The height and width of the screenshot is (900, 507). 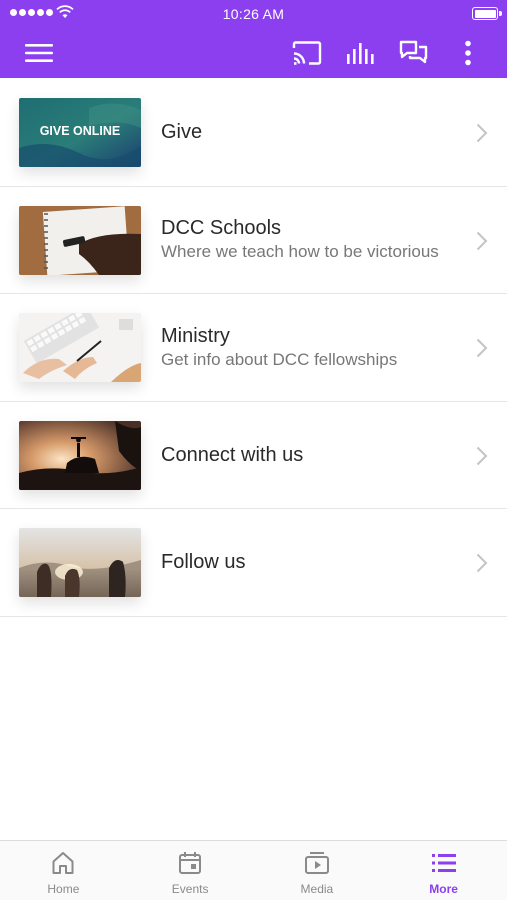 What do you see at coordinates (203, 562) in the screenshot?
I see `list-item-title: Follow us` at bounding box center [203, 562].